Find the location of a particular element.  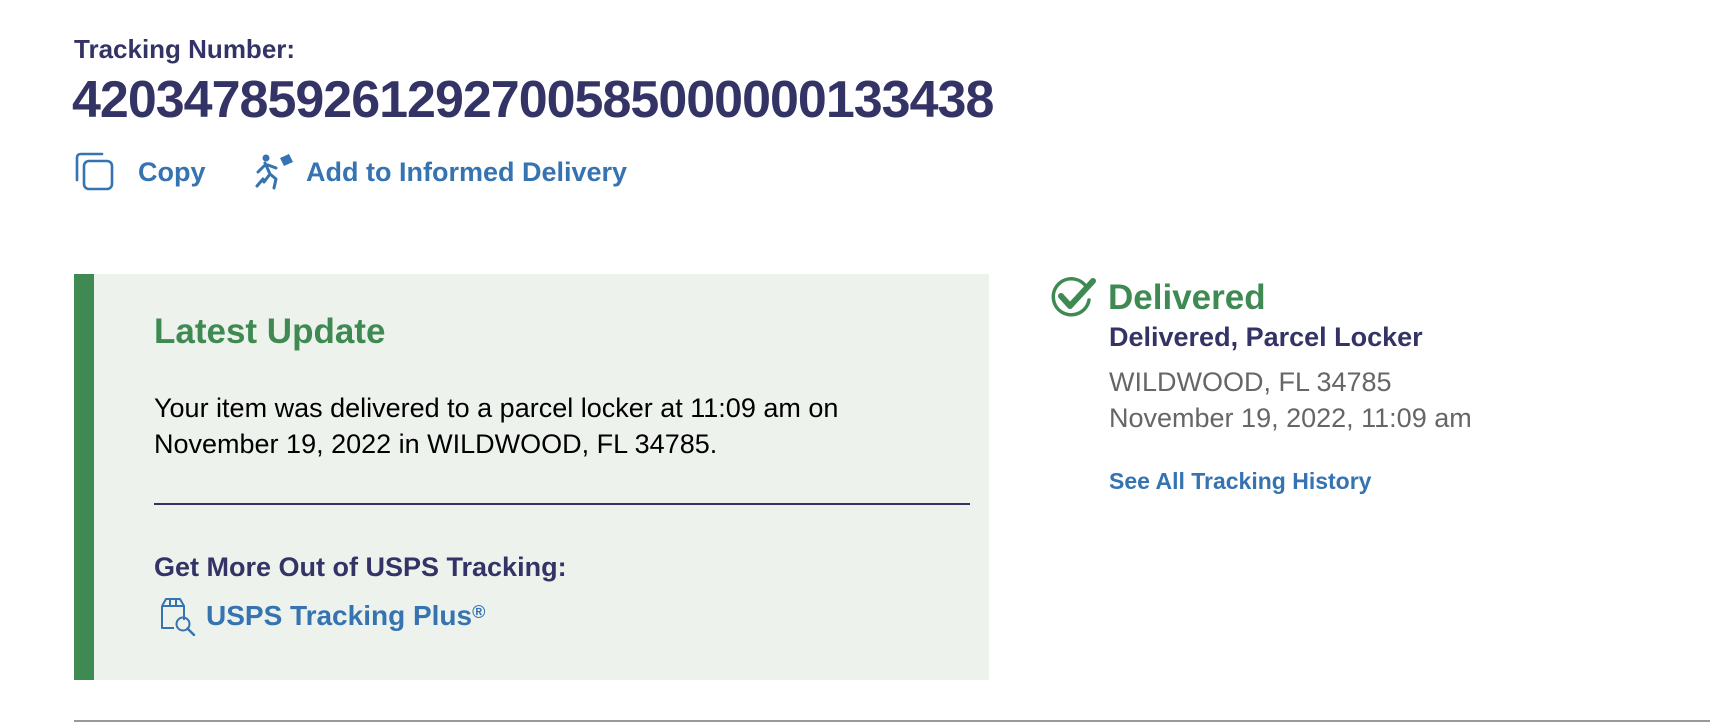

panel-divider is located at coordinates (562, 504).